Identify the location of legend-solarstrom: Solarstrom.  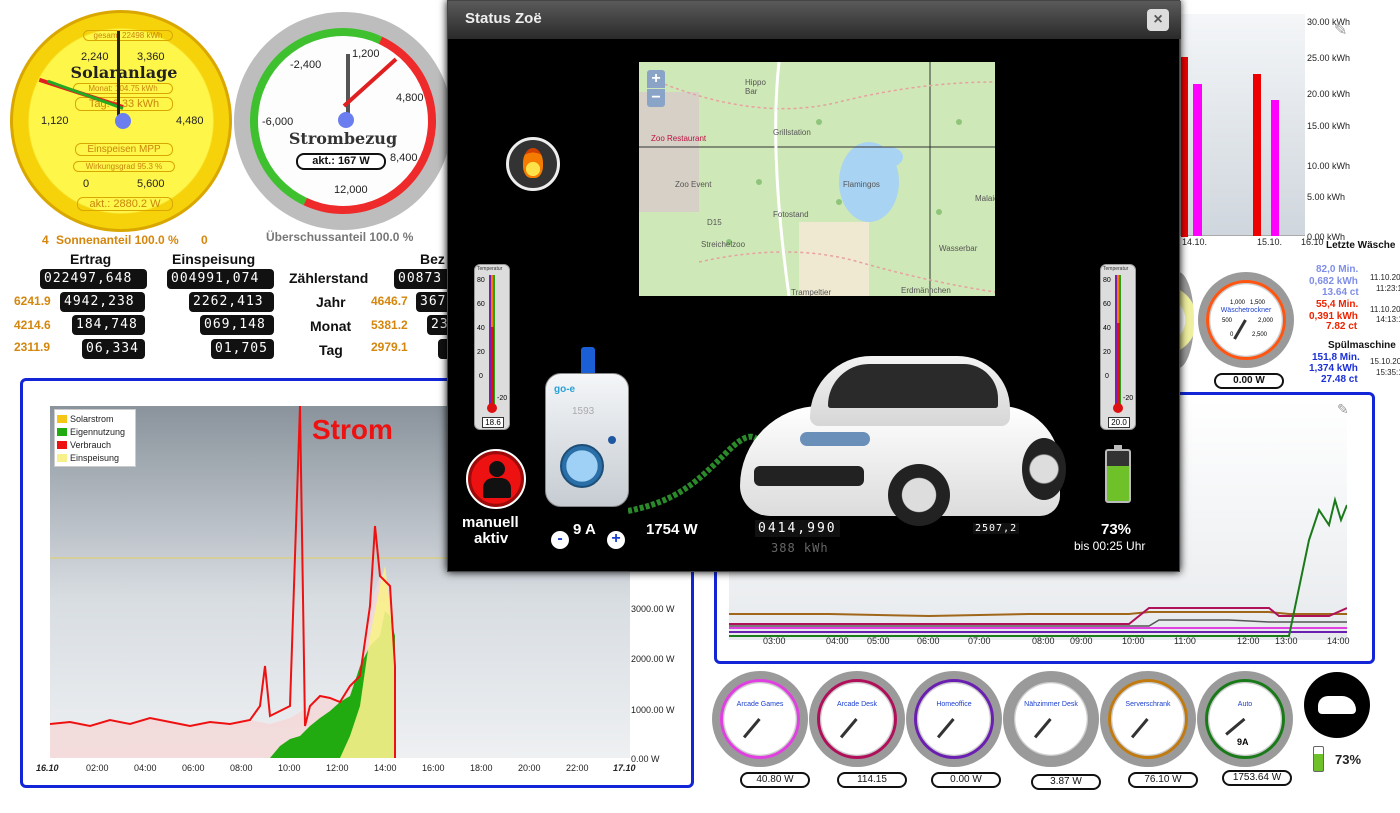
(95, 418).